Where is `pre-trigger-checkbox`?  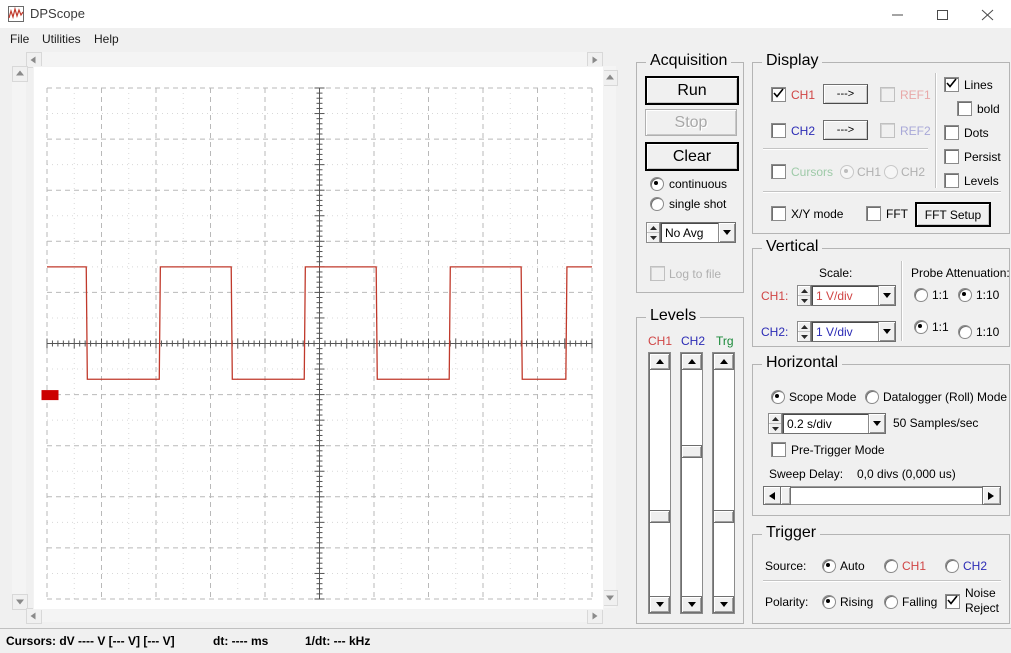
pre-trigger-checkbox is located at coordinates (778, 449).